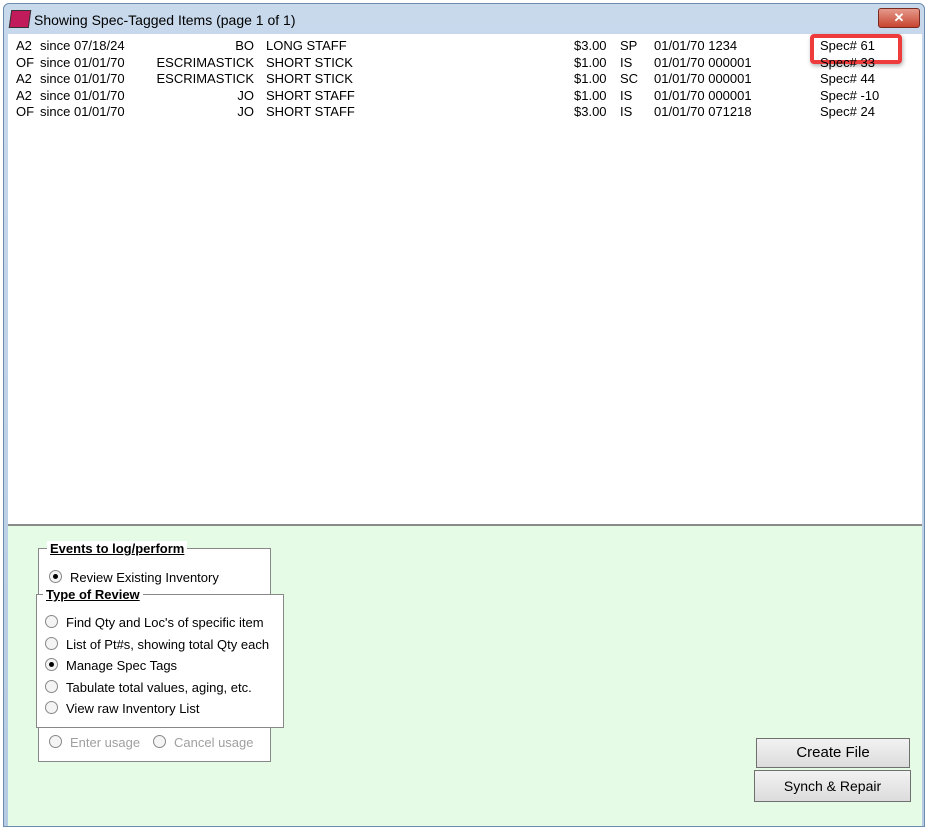 The height and width of the screenshot is (828, 929). Describe the element at coordinates (703, 111) in the screenshot. I see `cell-date: 01/01/70 071218` at that location.